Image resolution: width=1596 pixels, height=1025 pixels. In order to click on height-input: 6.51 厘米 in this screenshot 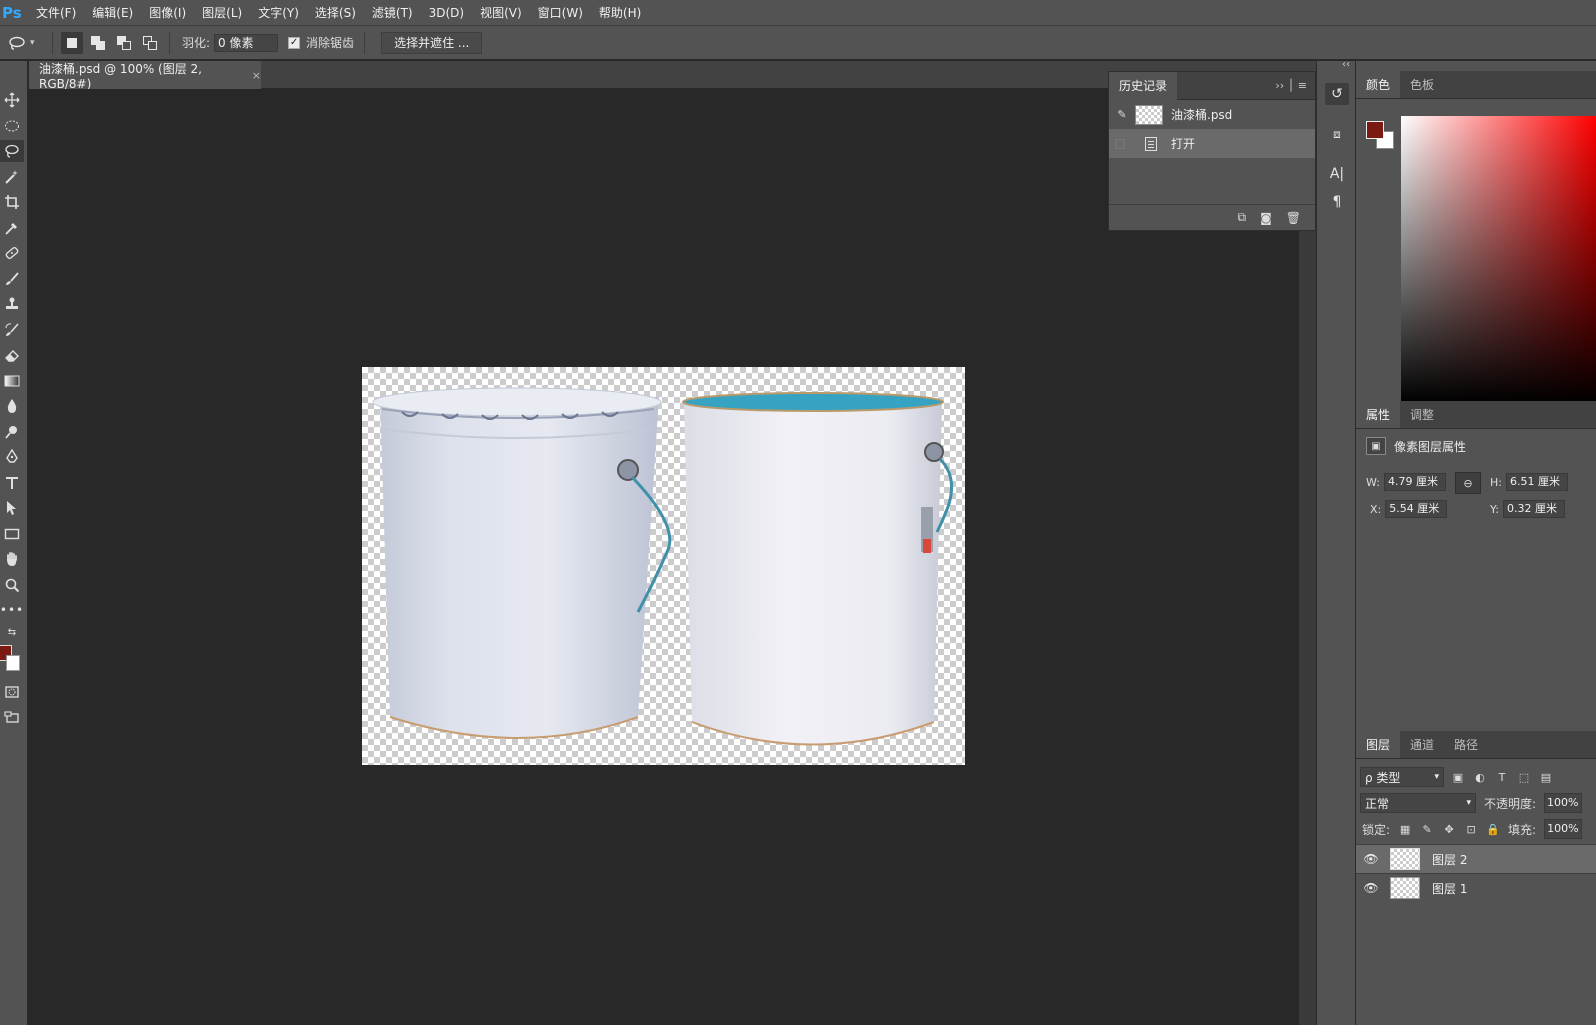, I will do `click(1536, 482)`.